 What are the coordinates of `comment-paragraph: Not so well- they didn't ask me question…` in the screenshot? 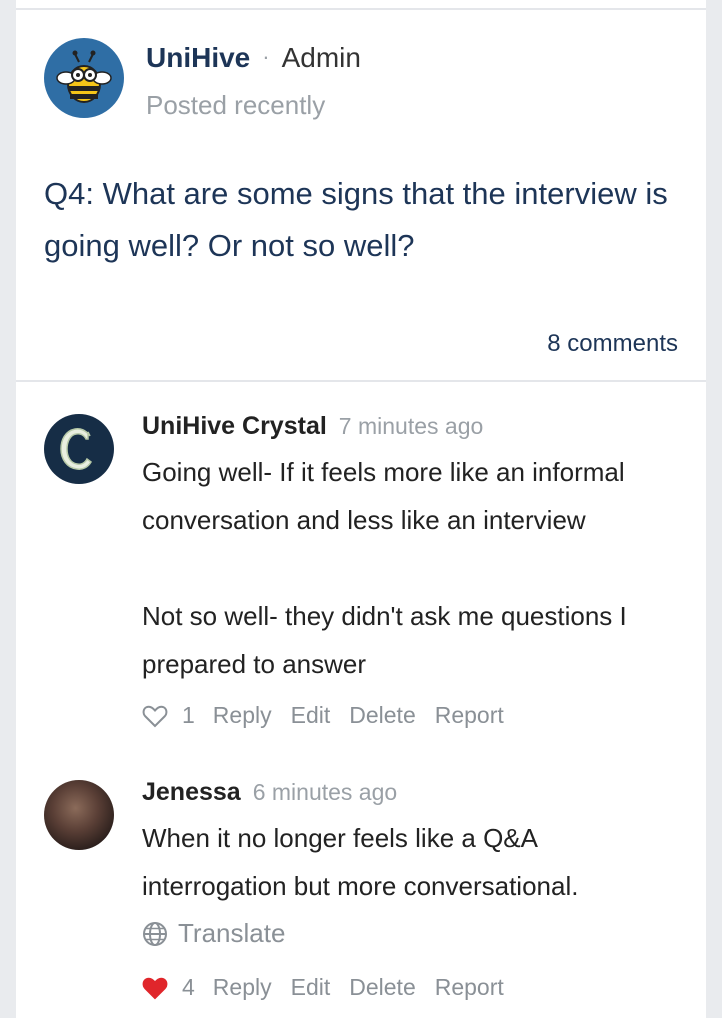 It's located at (384, 640).